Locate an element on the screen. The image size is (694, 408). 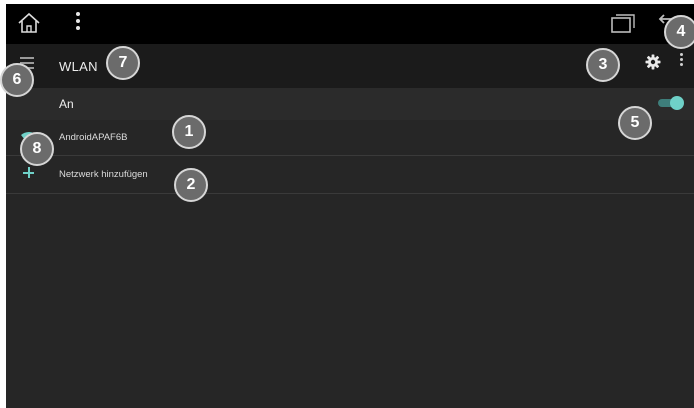
home-icon is located at coordinates (29, 23).